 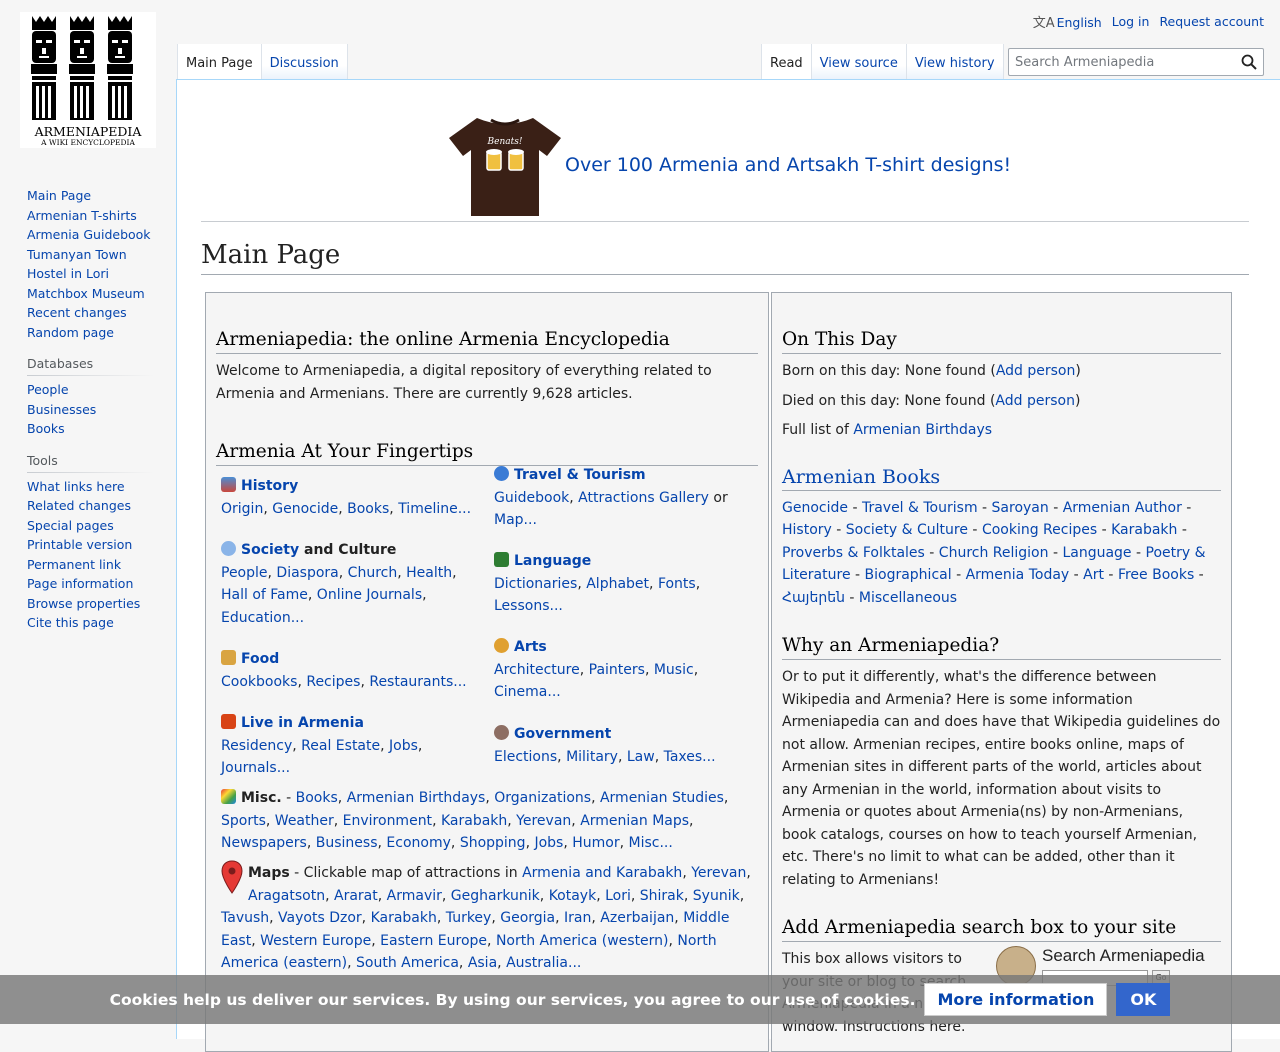 I want to click on link-syunik: Syunik, so click(x=716, y=896).